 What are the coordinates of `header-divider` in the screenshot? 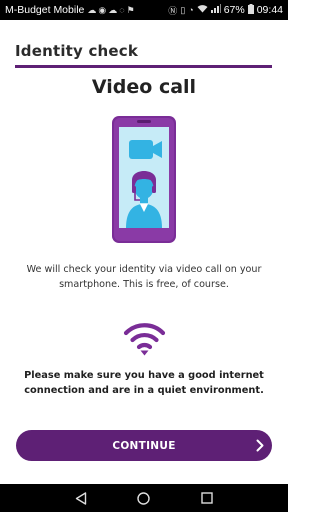 It's located at (143, 66).